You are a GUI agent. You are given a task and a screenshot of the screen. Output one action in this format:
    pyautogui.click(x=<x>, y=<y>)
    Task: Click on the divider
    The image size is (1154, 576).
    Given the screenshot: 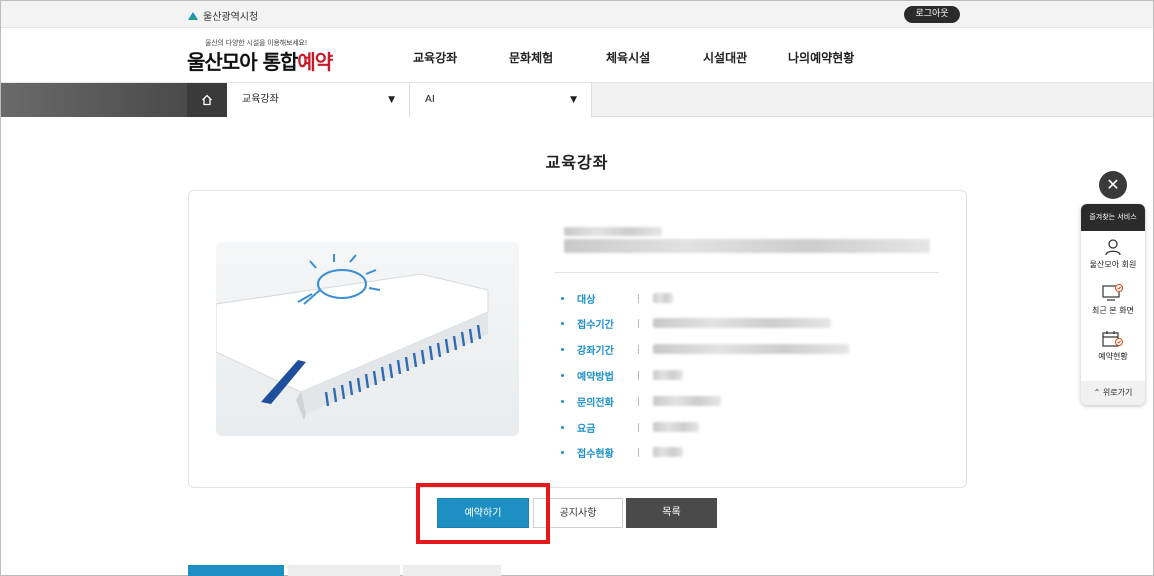 What is the action you would take?
    pyautogui.click(x=747, y=272)
    